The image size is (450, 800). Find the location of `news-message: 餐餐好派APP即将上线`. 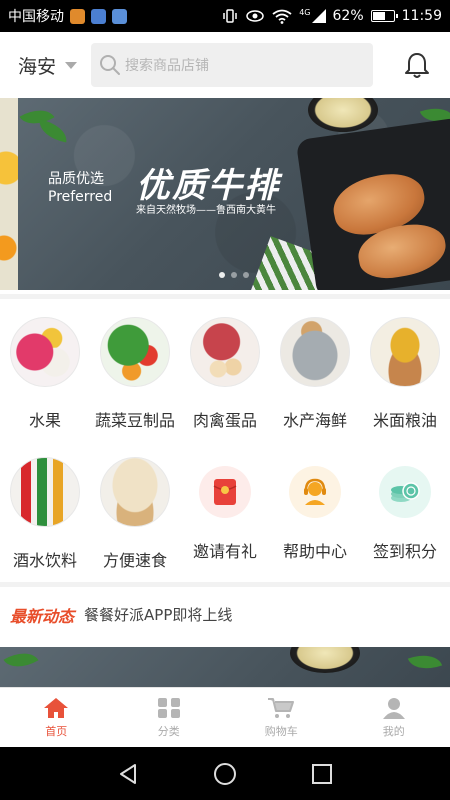

news-message: 餐餐好派APP即将上线 is located at coordinates (158, 615).